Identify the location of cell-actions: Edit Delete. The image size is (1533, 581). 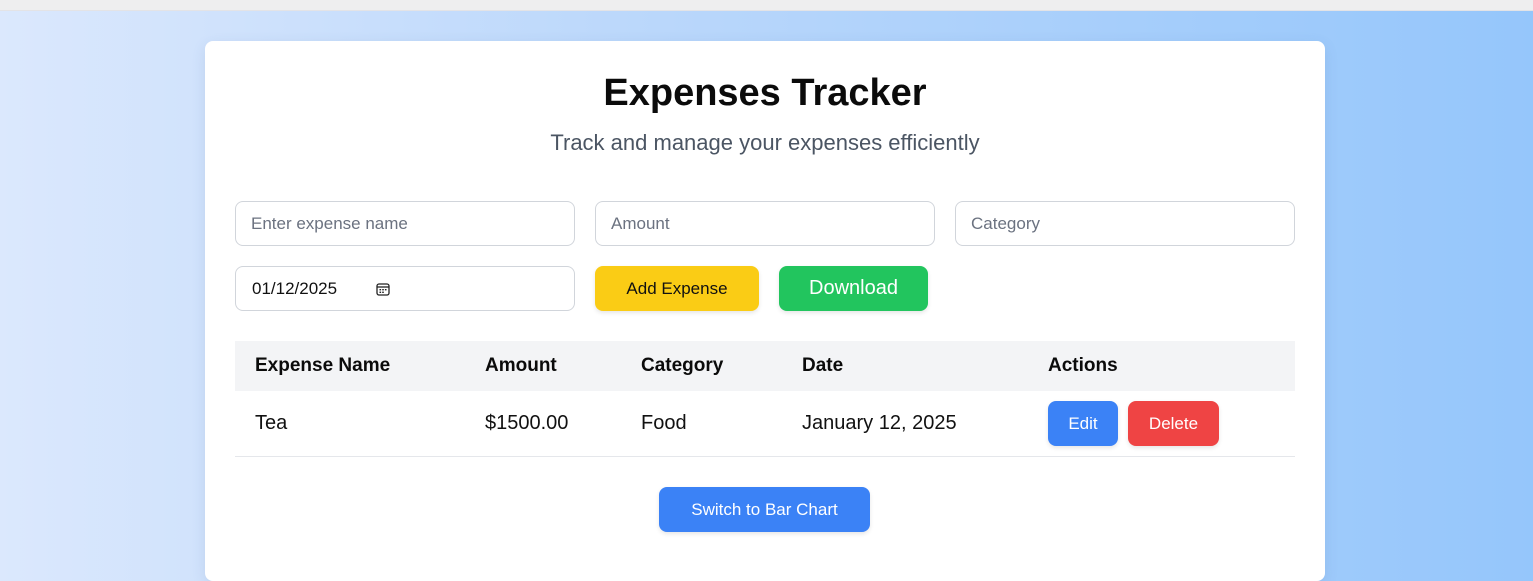
(1161, 424).